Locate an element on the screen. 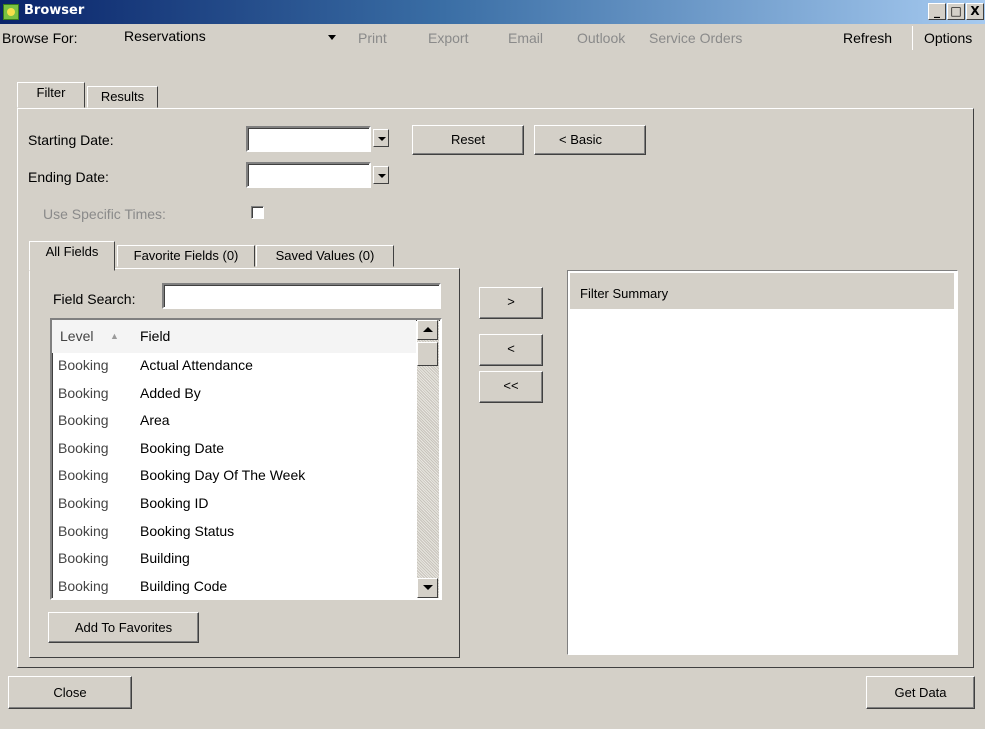 The height and width of the screenshot is (729, 985). reset-button: Reset is located at coordinates (468, 140).